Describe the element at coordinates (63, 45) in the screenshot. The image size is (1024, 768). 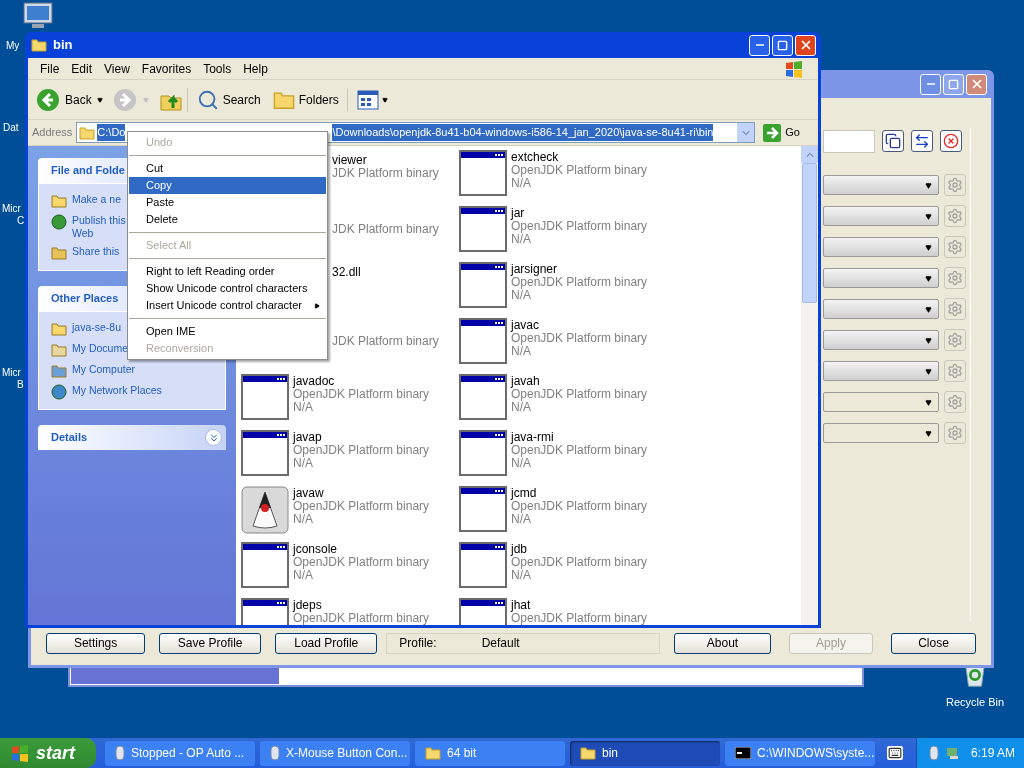
I see `window-title: bin` at that location.